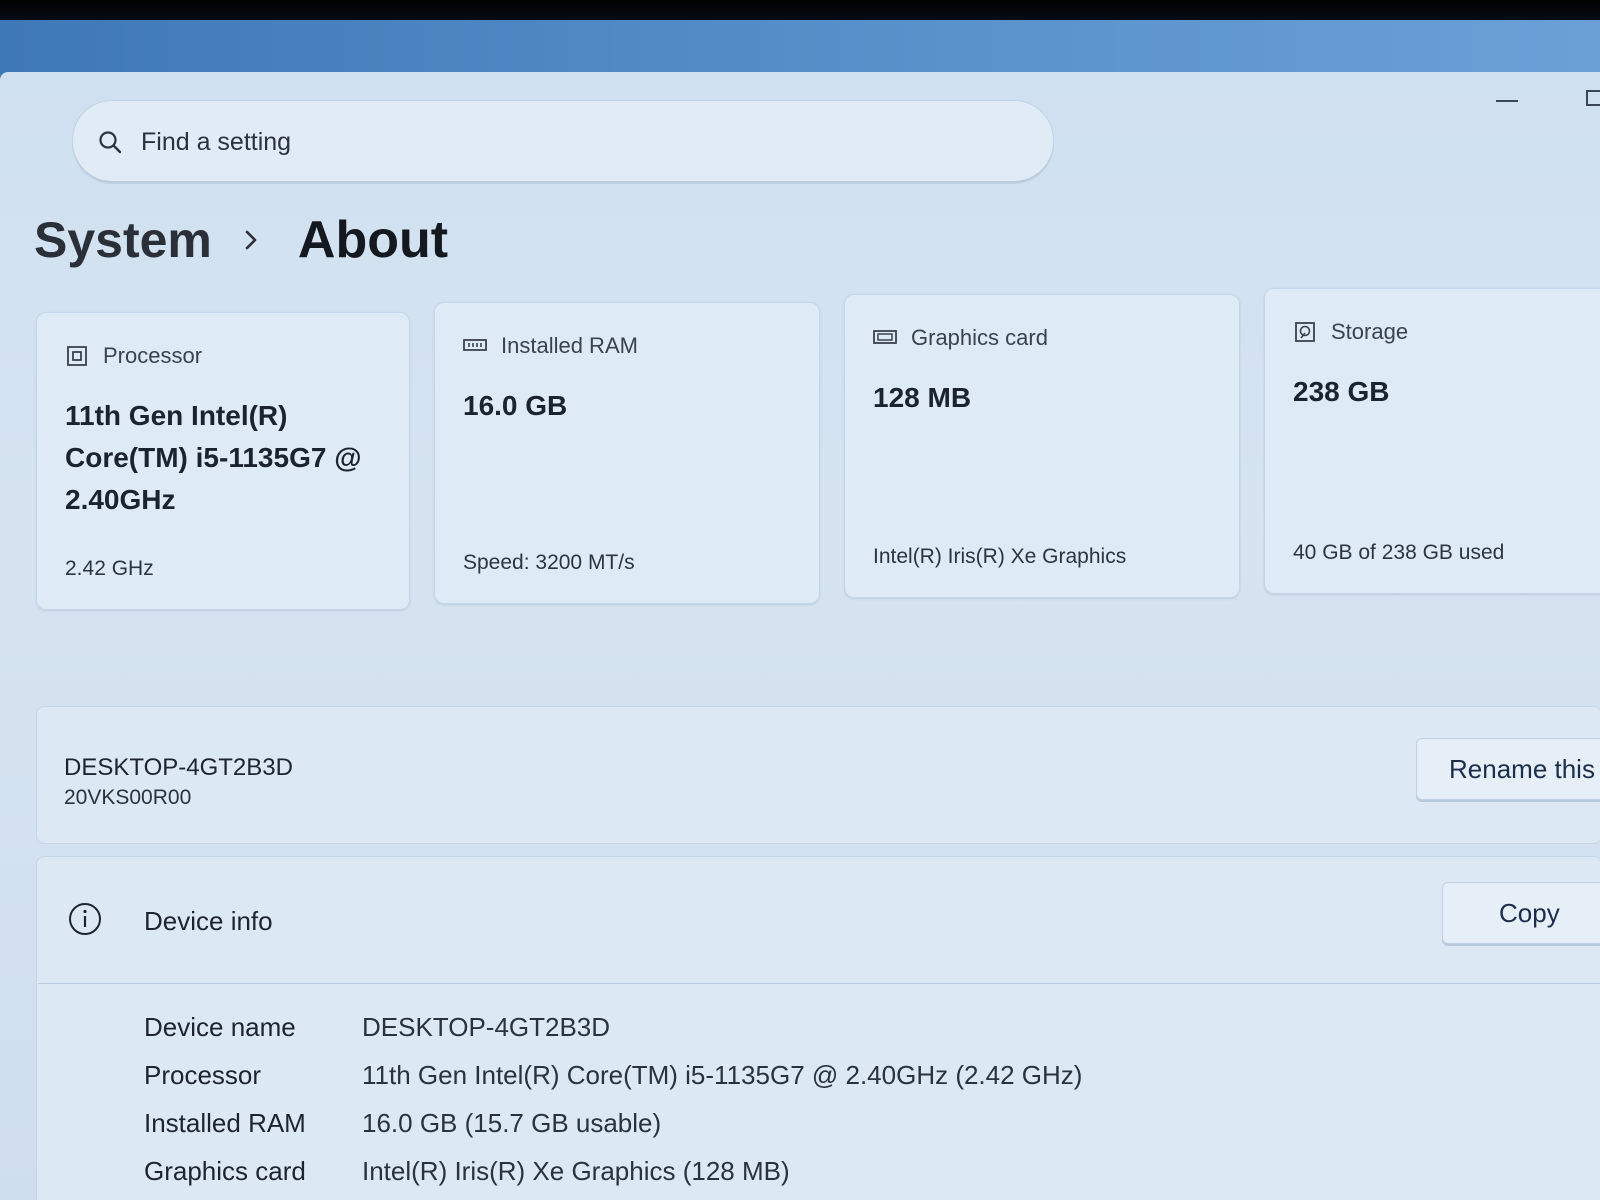 The image size is (1600, 1200). What do you see at coordinates (208, 921) in the screenshot?
I see `device-info-title: Device info` at bounding box center [208, 921].